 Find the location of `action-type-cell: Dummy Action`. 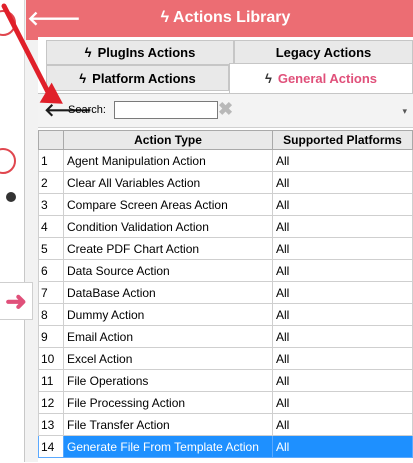

action-type-cell: Dummy Action is located at coordinates (168, 314).